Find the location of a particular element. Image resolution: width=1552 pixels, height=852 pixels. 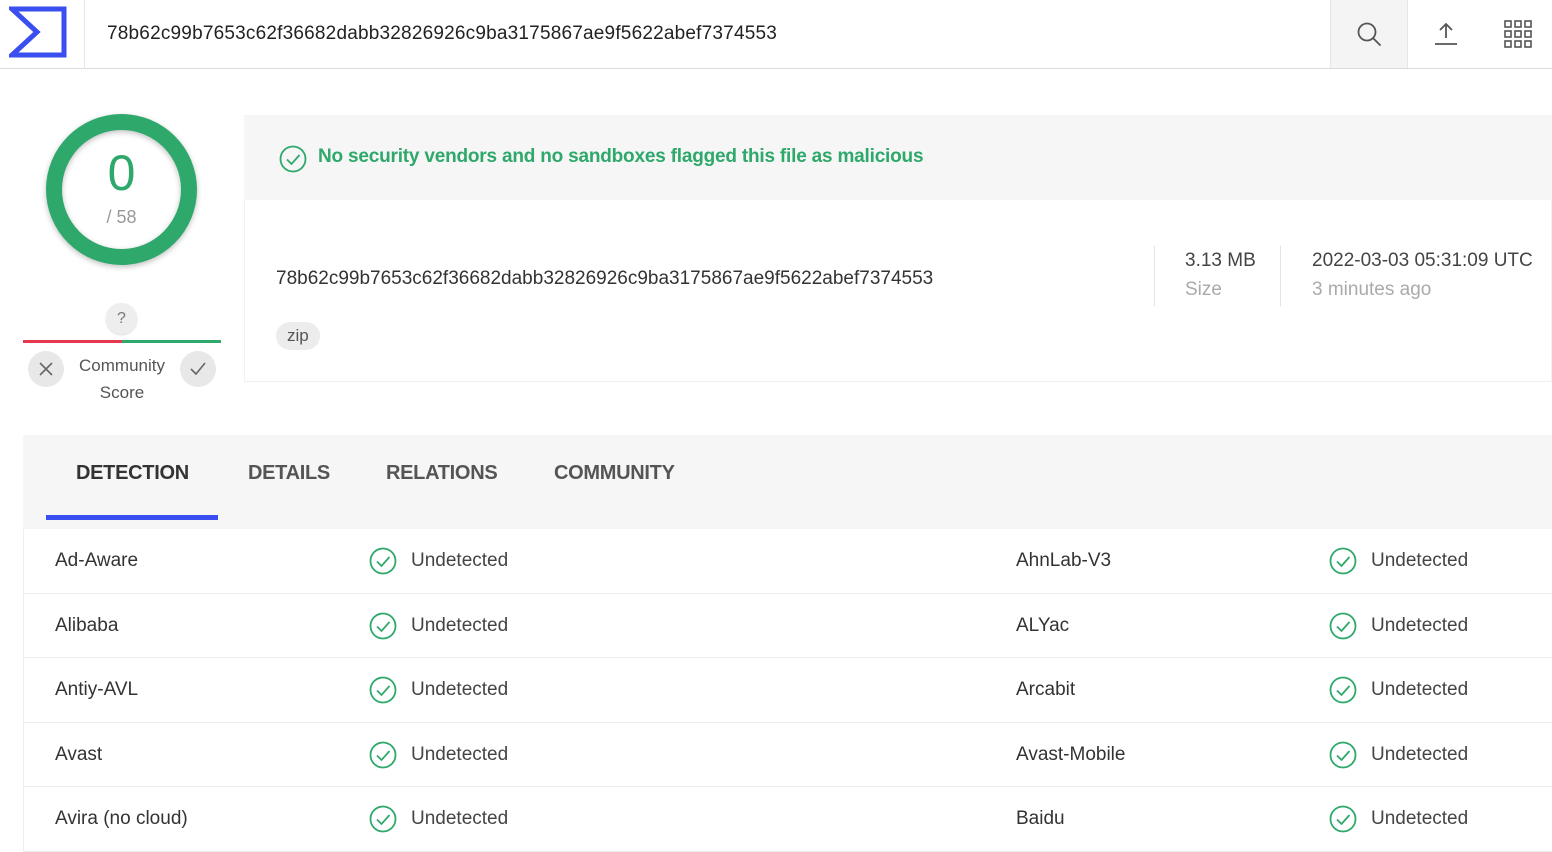

table-row: Ad-Aware Undetected AhnLab-V3 Undetected is located at coordinates (788, 561).